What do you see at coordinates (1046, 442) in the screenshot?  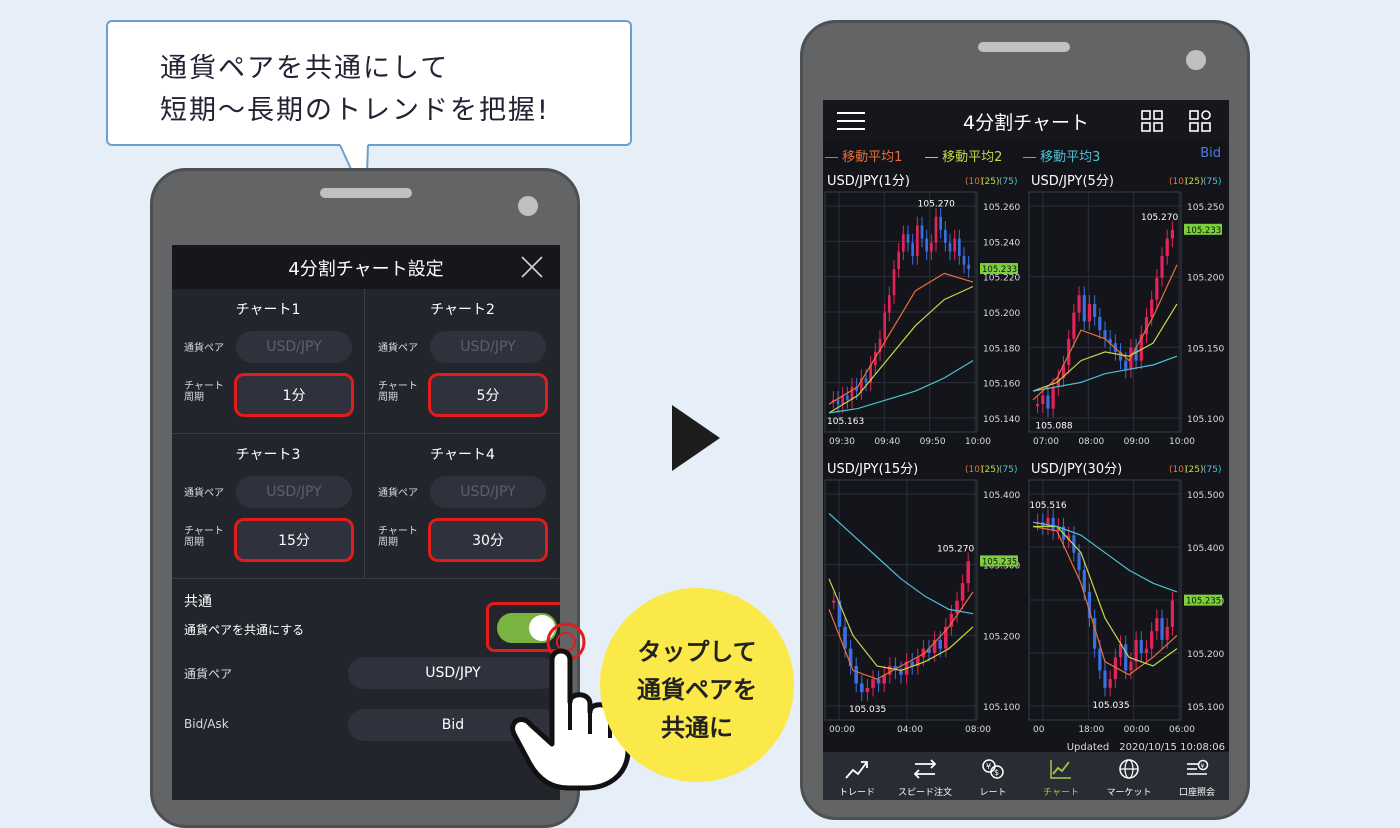 I see `x-tick-label: 07:00` at bounding box center [1046, 442].